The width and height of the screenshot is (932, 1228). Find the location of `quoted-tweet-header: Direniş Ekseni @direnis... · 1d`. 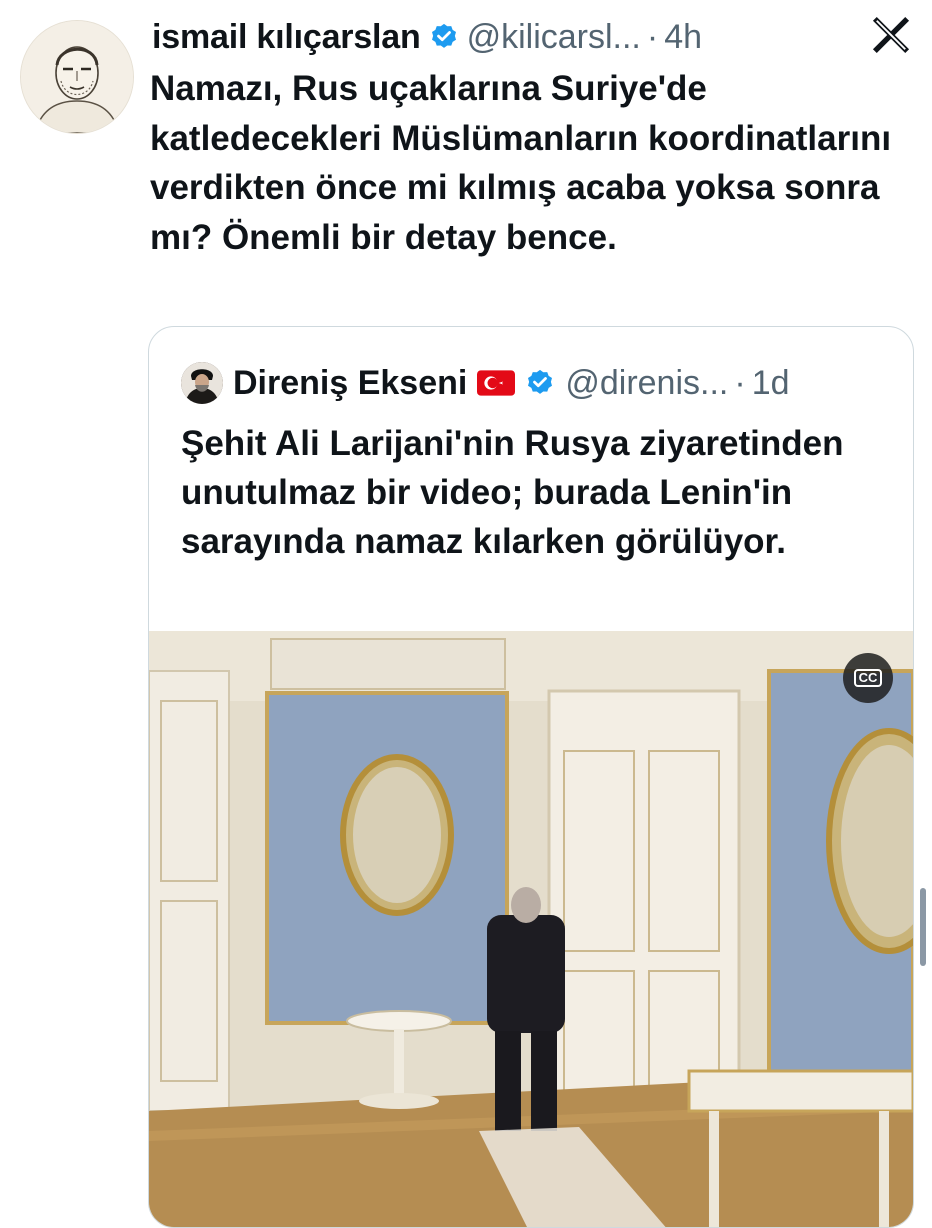

quoted-tweet-header: Direniş Ekseni @direnis... · 1d is located at coordinates (485, 383).